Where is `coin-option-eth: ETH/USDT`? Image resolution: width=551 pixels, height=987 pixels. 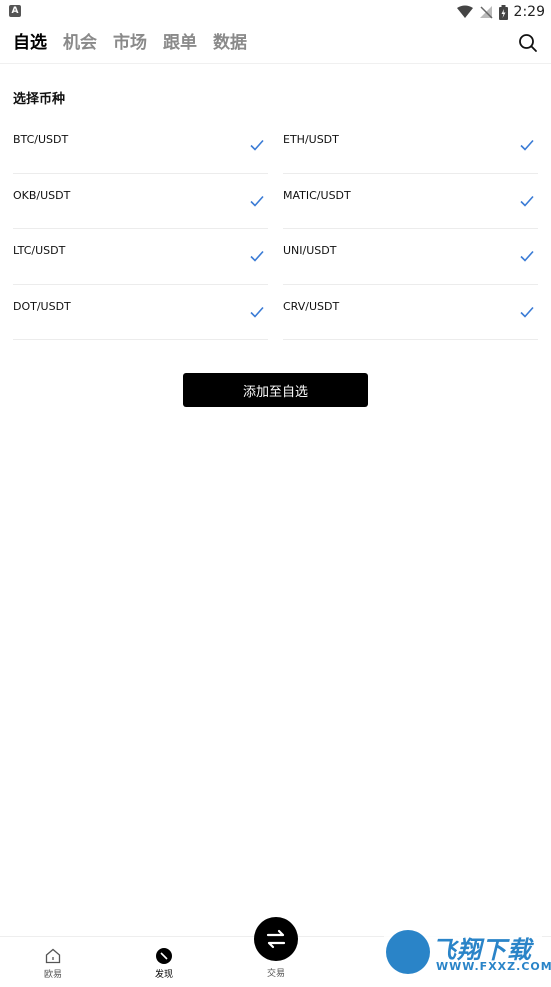
coin-option-eth: ETH/USDT is located at coordinates (410, 146).